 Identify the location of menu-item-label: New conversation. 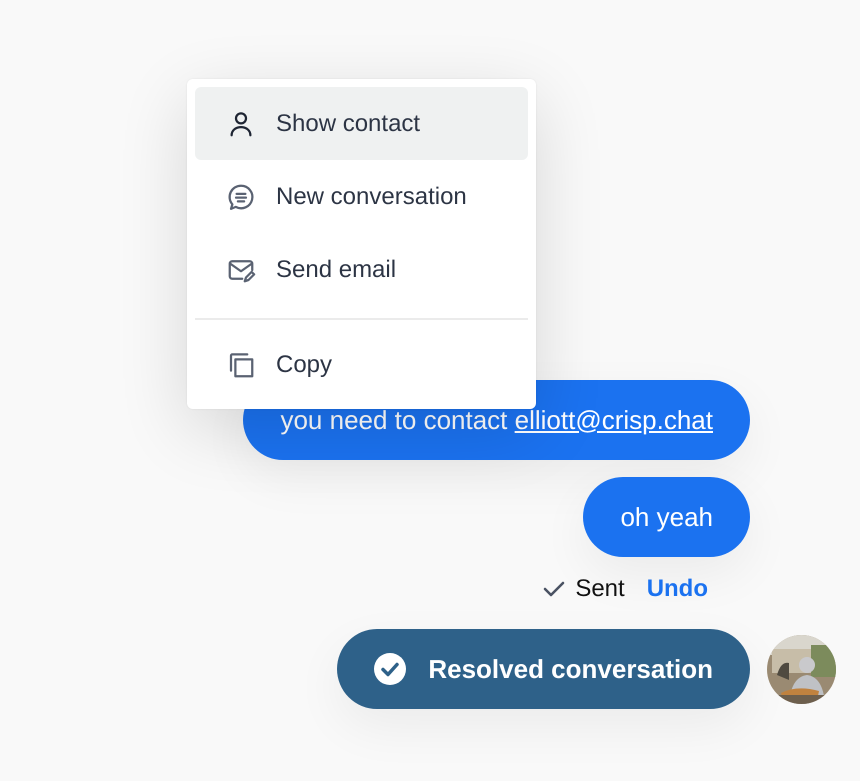
(371, 196).